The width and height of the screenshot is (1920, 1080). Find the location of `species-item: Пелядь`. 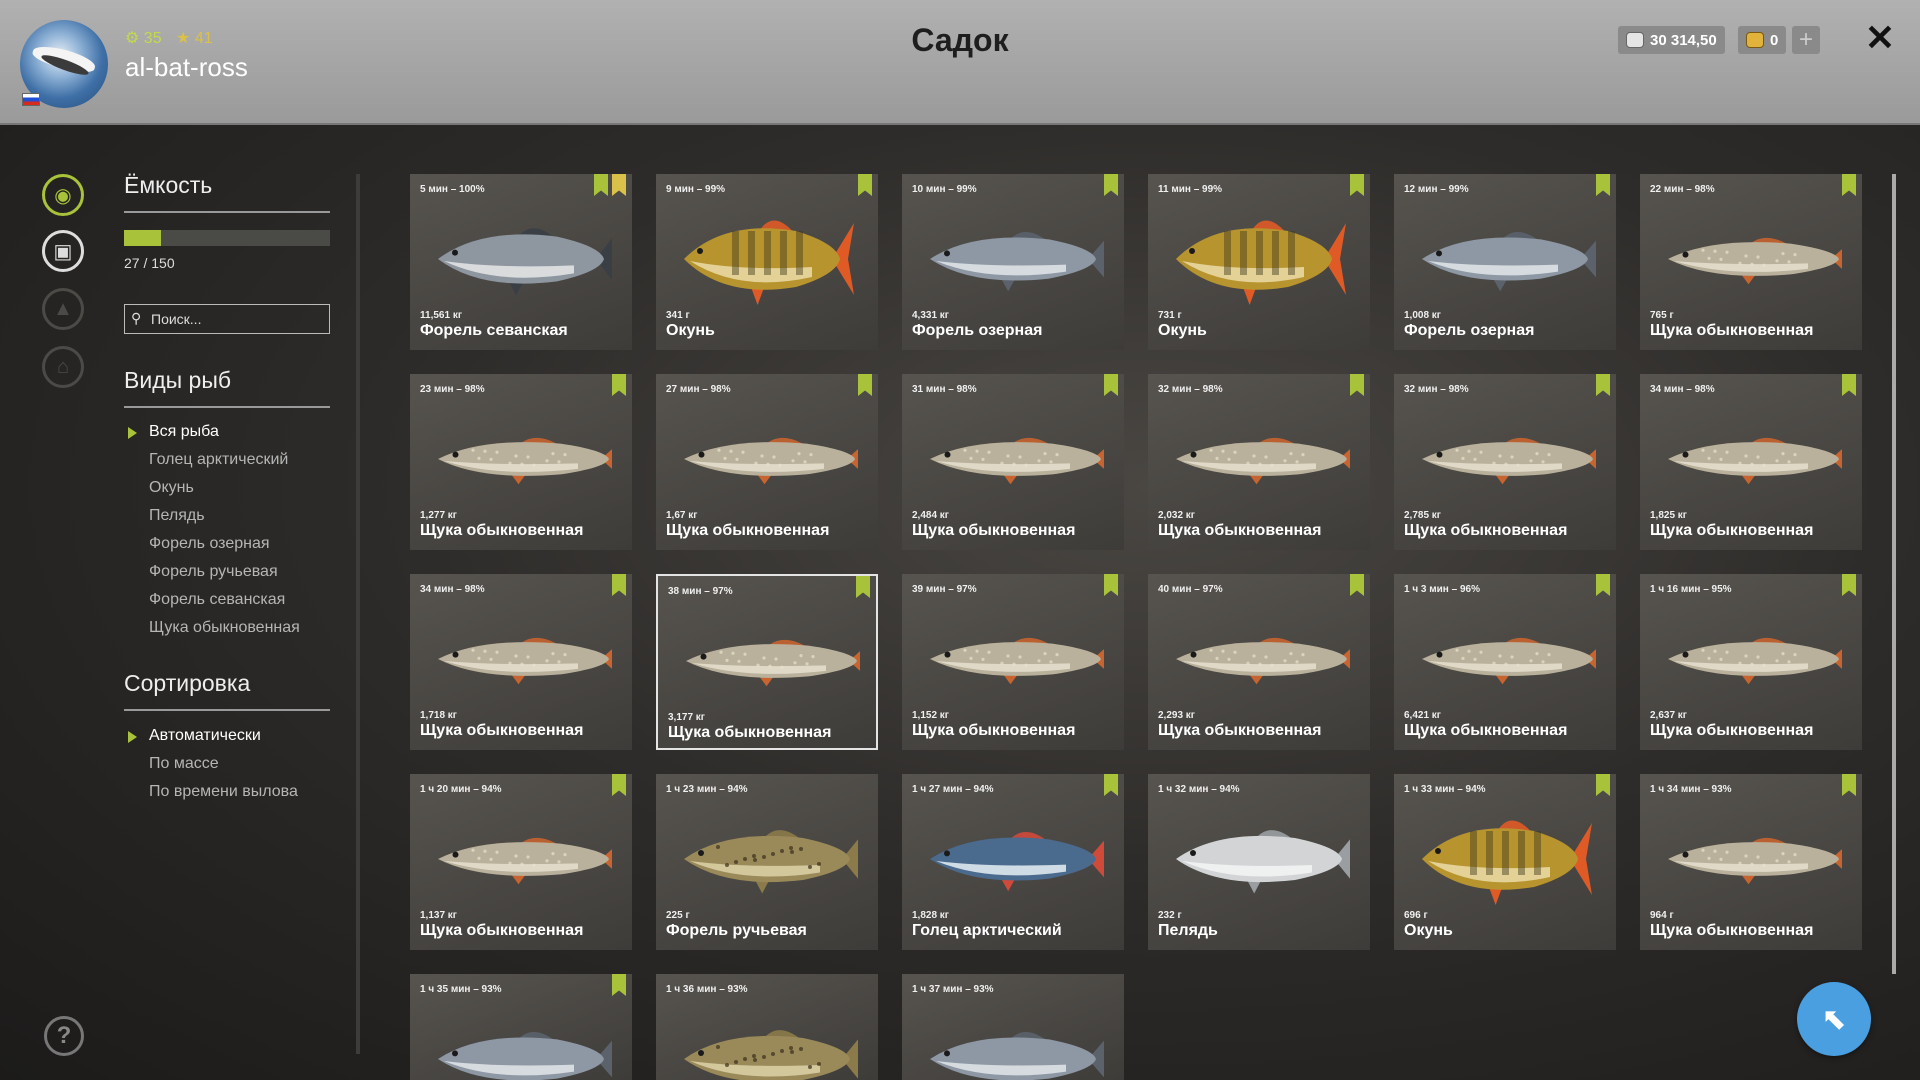

species-item: Пелядь is located at coordinates (212, 516).